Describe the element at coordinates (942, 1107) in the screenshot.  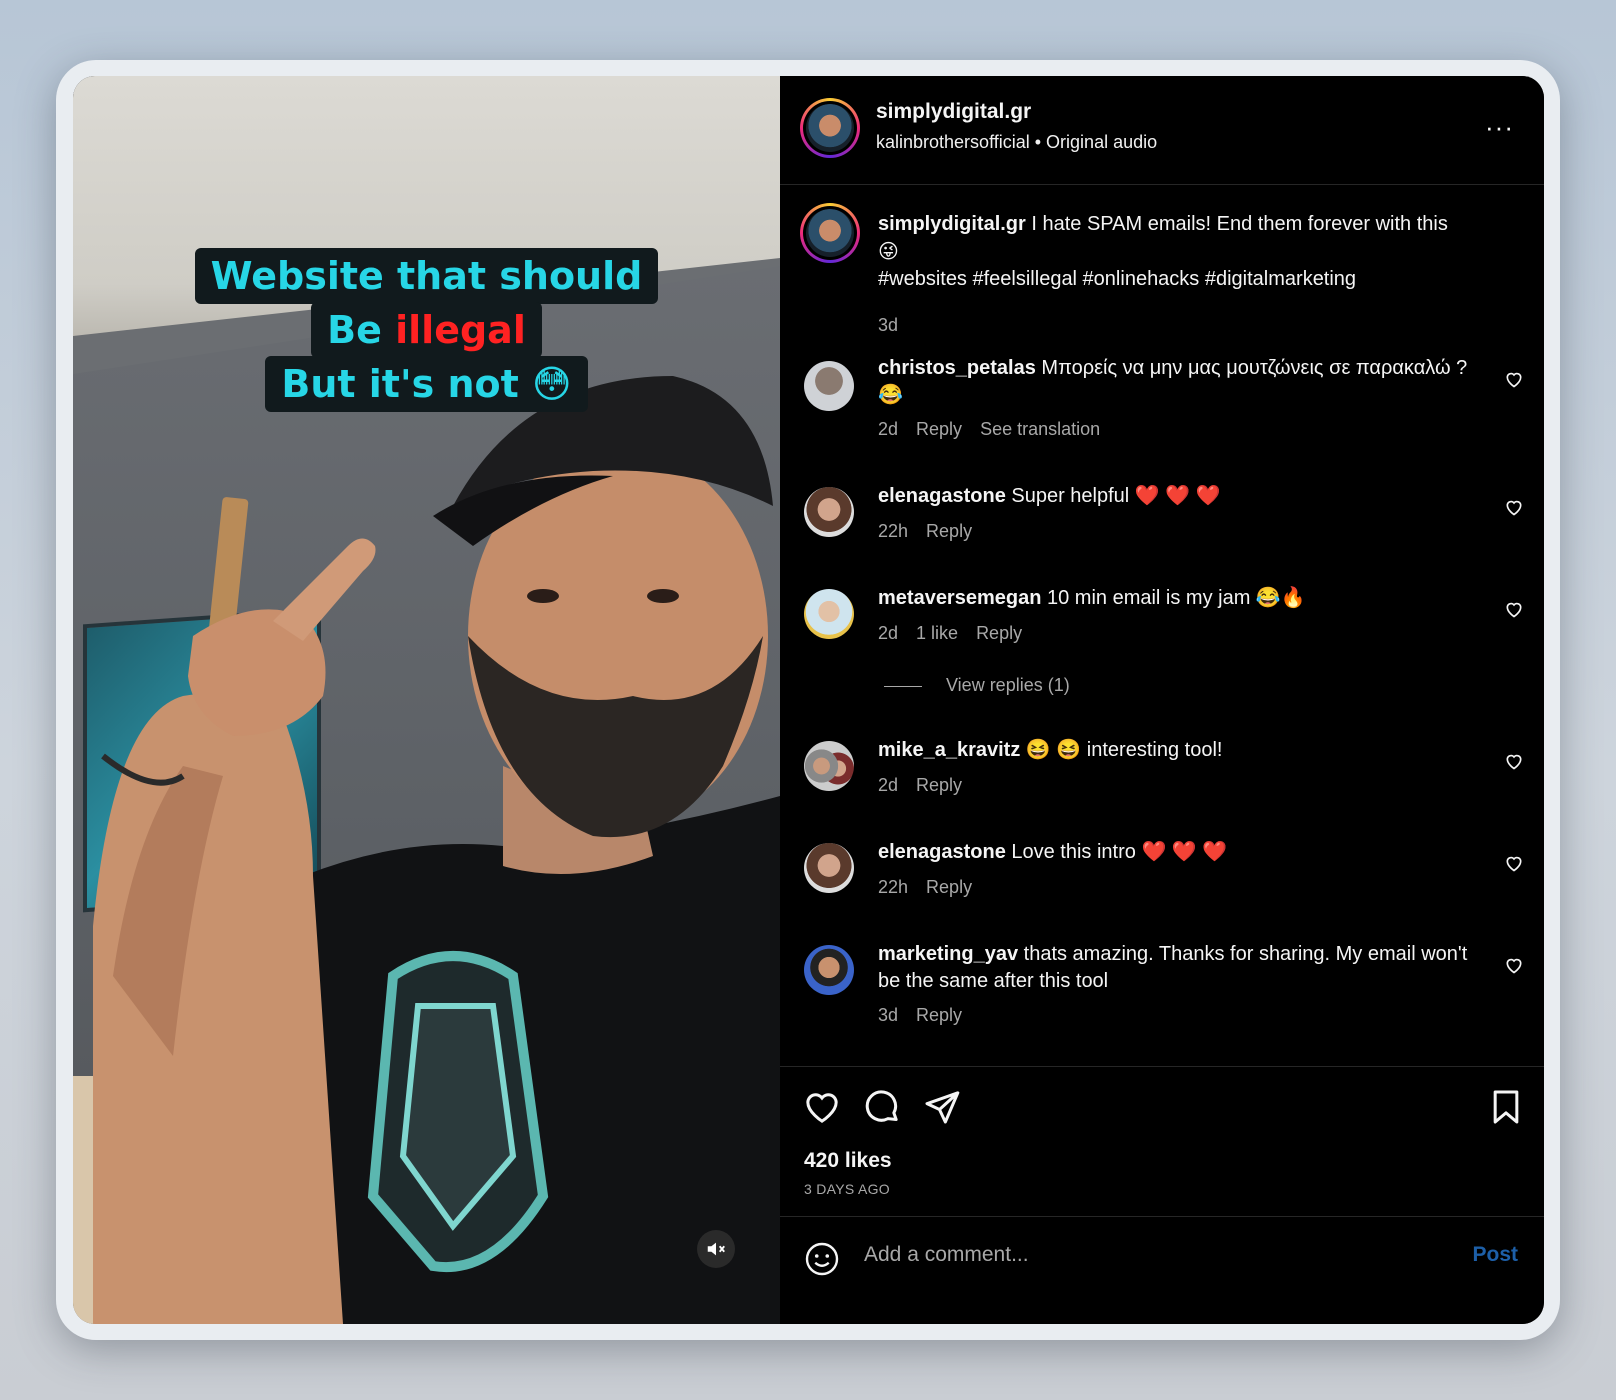
I see `share-icon` at that location.